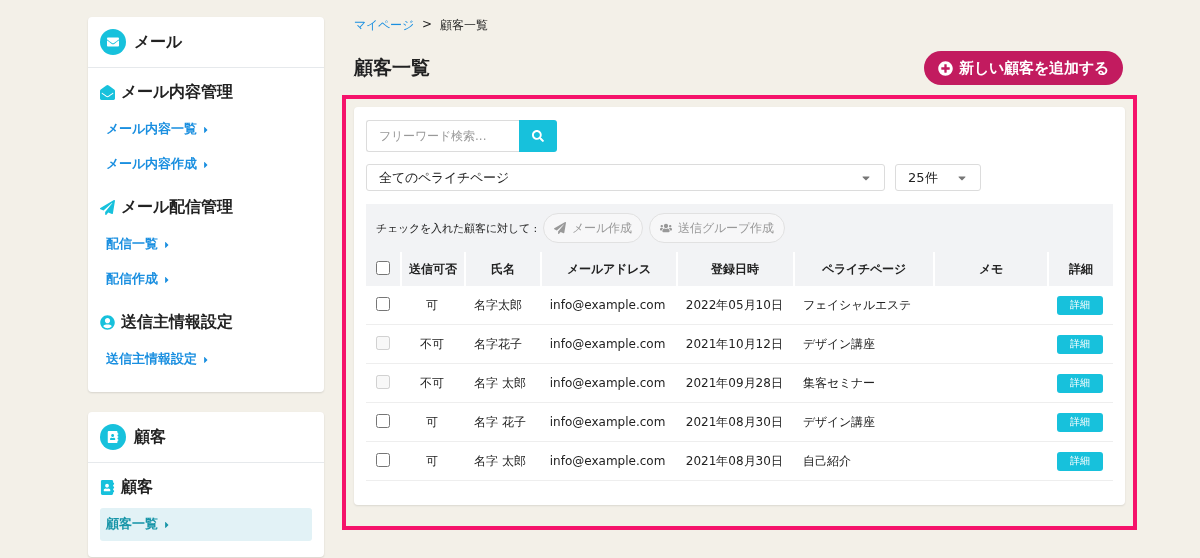 This screenshot has height=558, width=1200. I want to click on page-dropdown: 全てのペライチページ, so click(625, 177).